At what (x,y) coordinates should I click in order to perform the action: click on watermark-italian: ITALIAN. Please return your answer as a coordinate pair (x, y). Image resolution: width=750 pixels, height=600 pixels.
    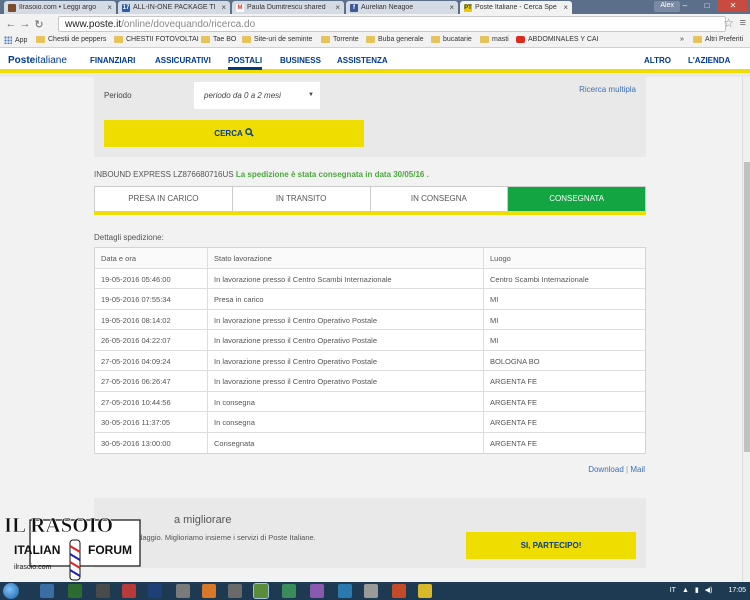
    Looking at the image, I should click on (37, 550).